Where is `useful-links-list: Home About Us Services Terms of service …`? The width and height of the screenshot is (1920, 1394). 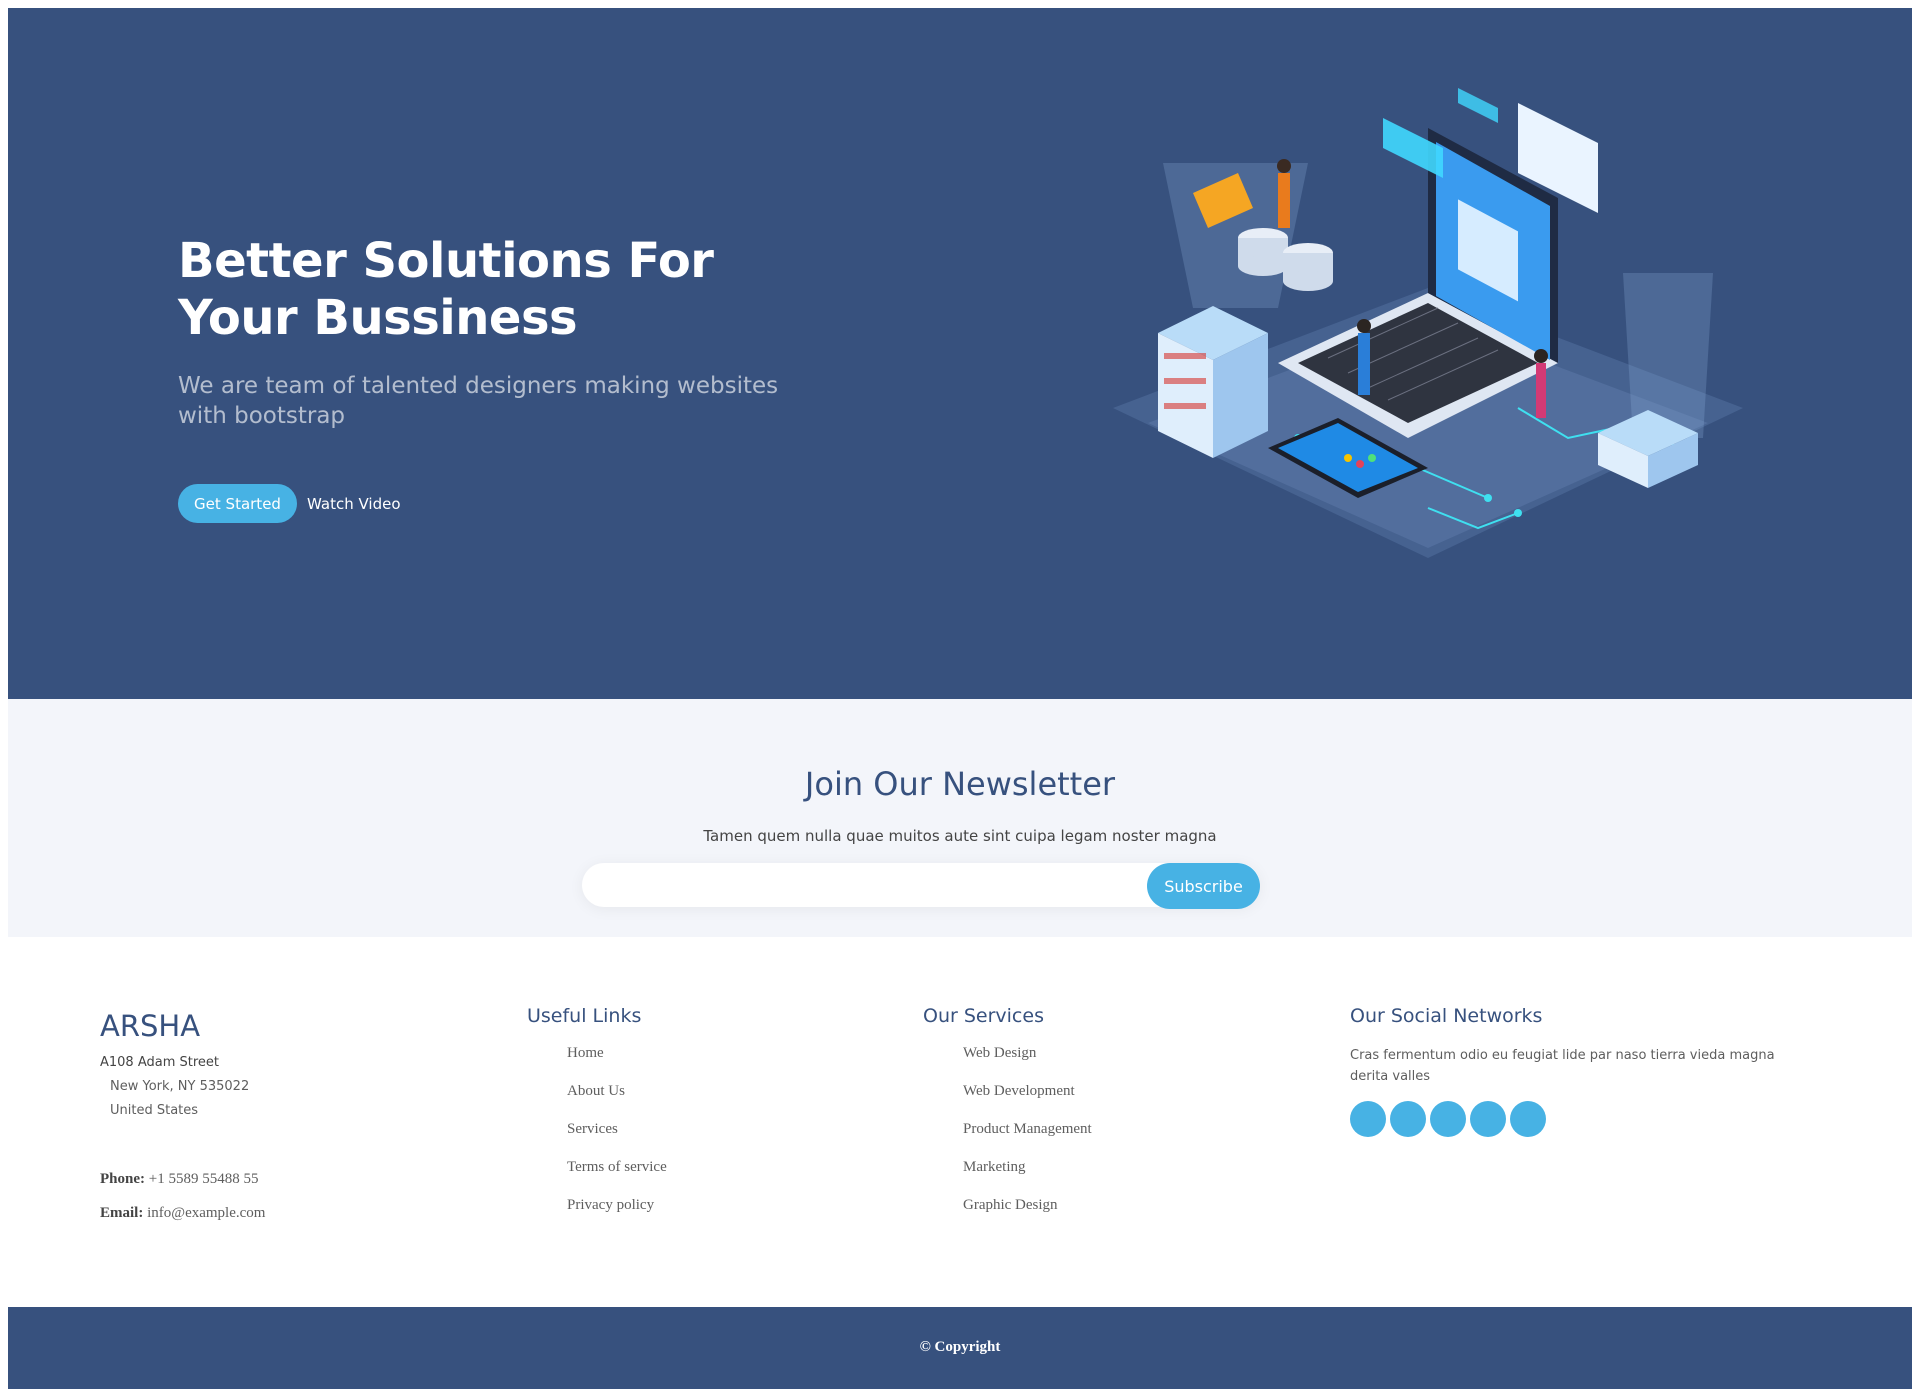 useful-links-list: Home About Us Services Terms of service … is located at coordinates (617, 1138).